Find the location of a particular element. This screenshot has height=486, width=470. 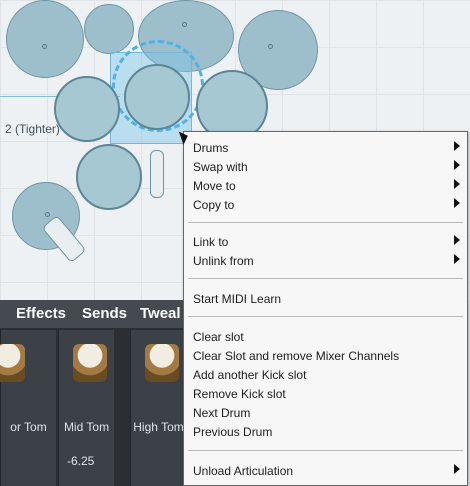

cymbal-splash is located at coordinates (109, 29).